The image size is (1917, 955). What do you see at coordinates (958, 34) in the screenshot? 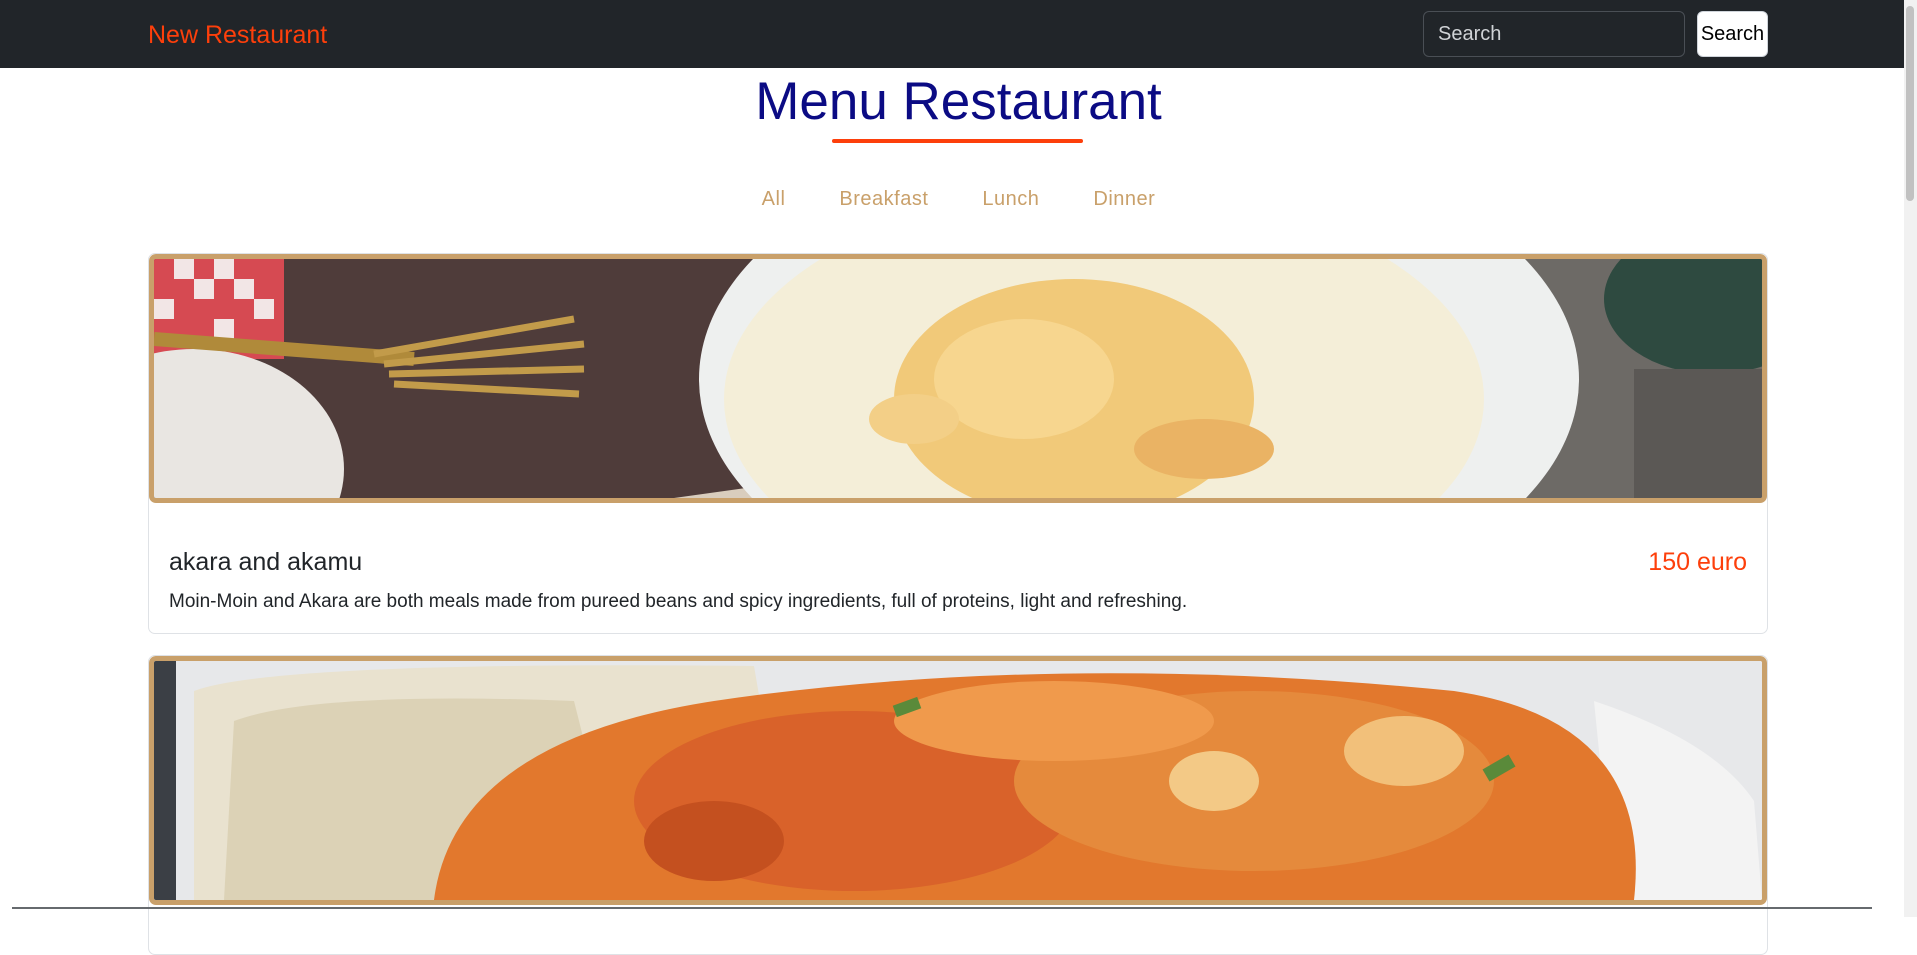
I see `navbar: New Restaurant Search` at bounding box center [958, 34].